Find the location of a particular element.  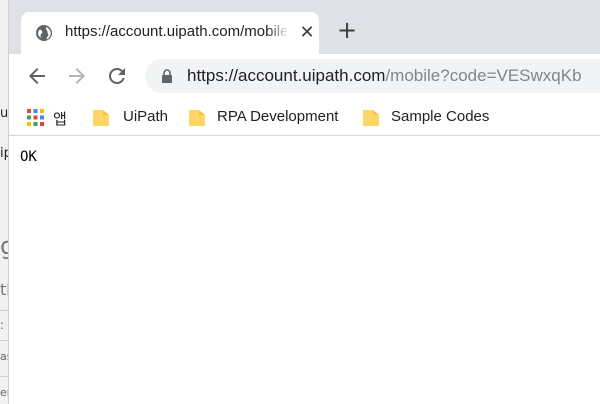

lock-icon is located at coordinates (167, 76).